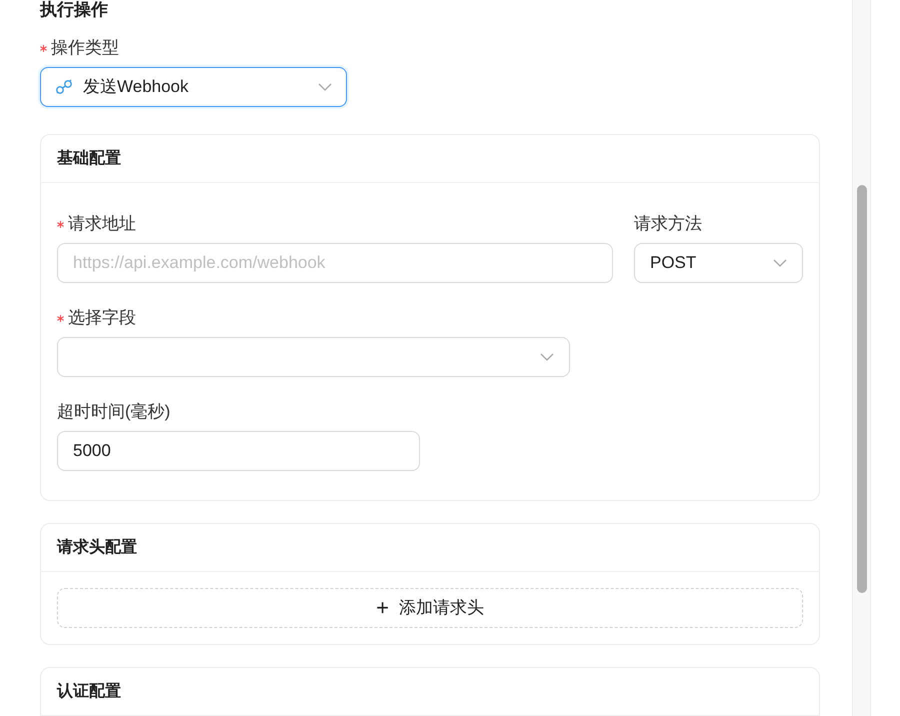  Describe the element at coordinates (74, 10) in the screenshot. I see `section-title: 执行操作` at that location.